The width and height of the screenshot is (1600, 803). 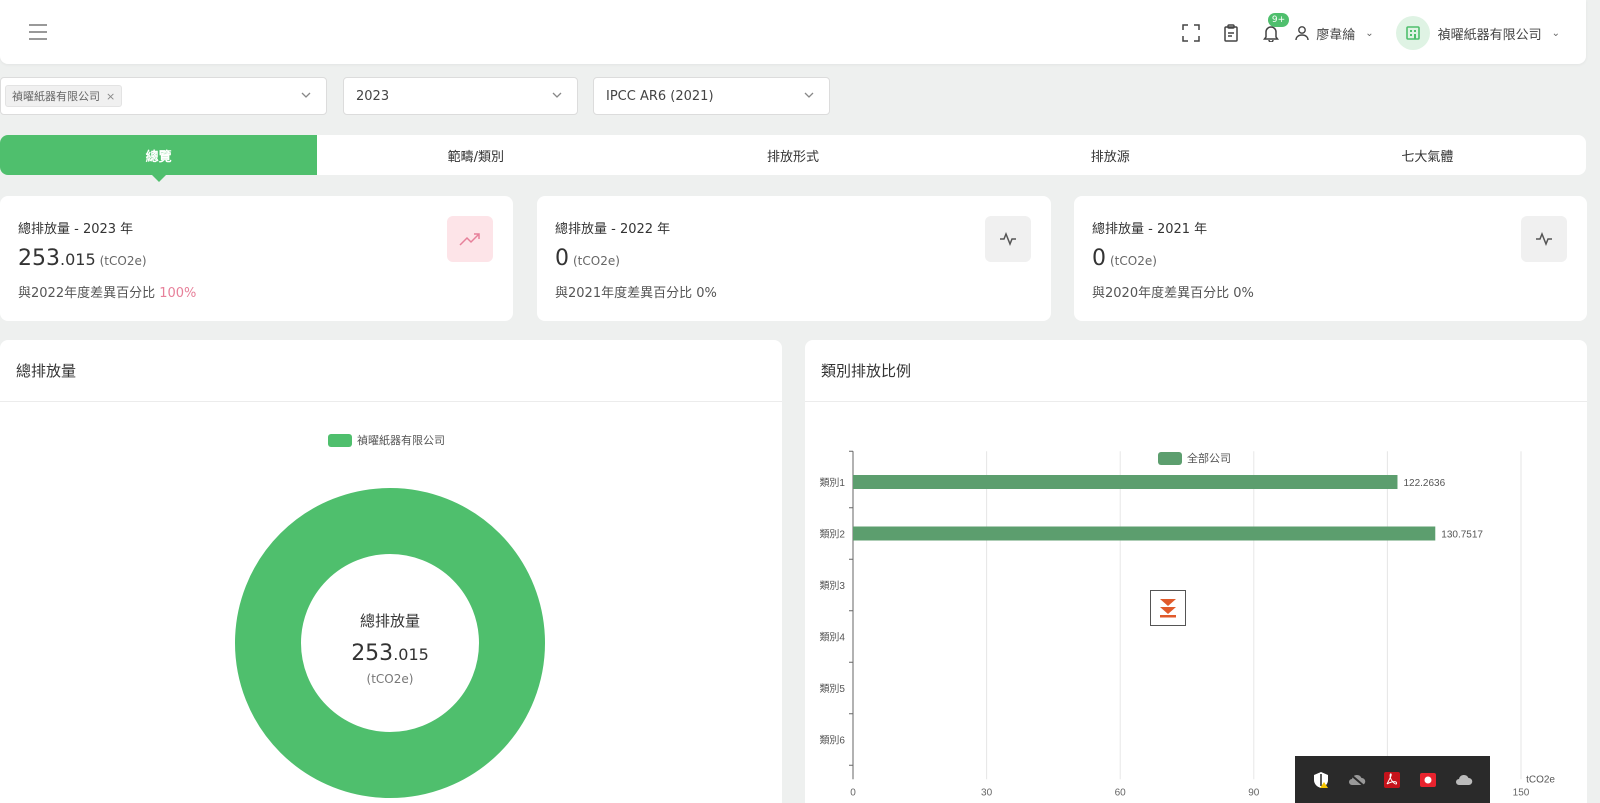 I want to click on card-diff: 與2022年度差異百分比 100%, so click(x=107, y=293).